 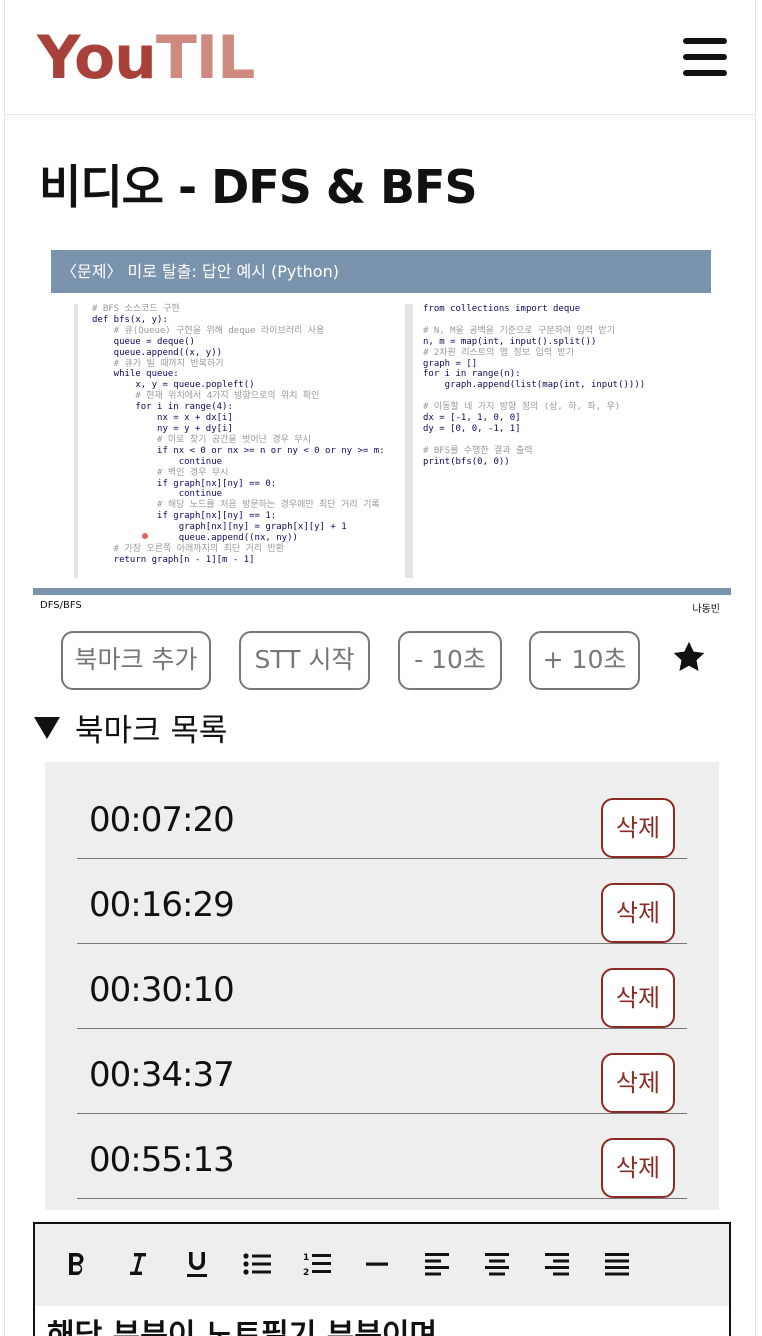 I want to click on bookmark-row: 00:34:37 삭제, so click(x=382, y=1071).